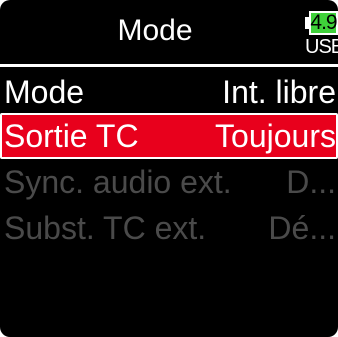 The width and height of the screenshot is (338, 337). What do you see at coordinates (169, 92) in the screenshot?
I see `menu-item-mode: Mode Int. libre` at bounding box center [169, 92].